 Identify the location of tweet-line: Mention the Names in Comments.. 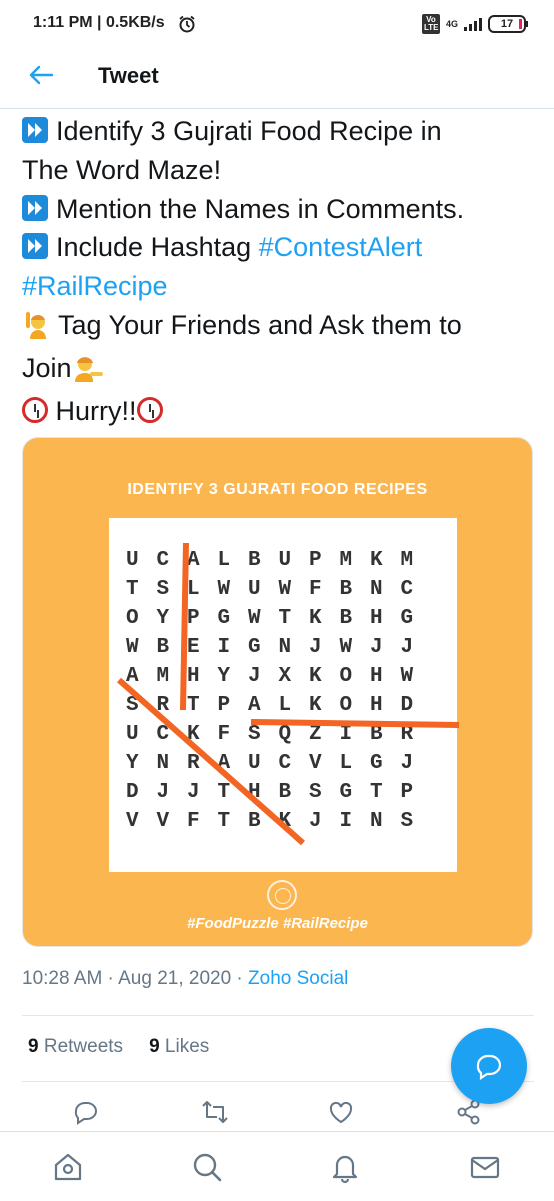
(282, 209).